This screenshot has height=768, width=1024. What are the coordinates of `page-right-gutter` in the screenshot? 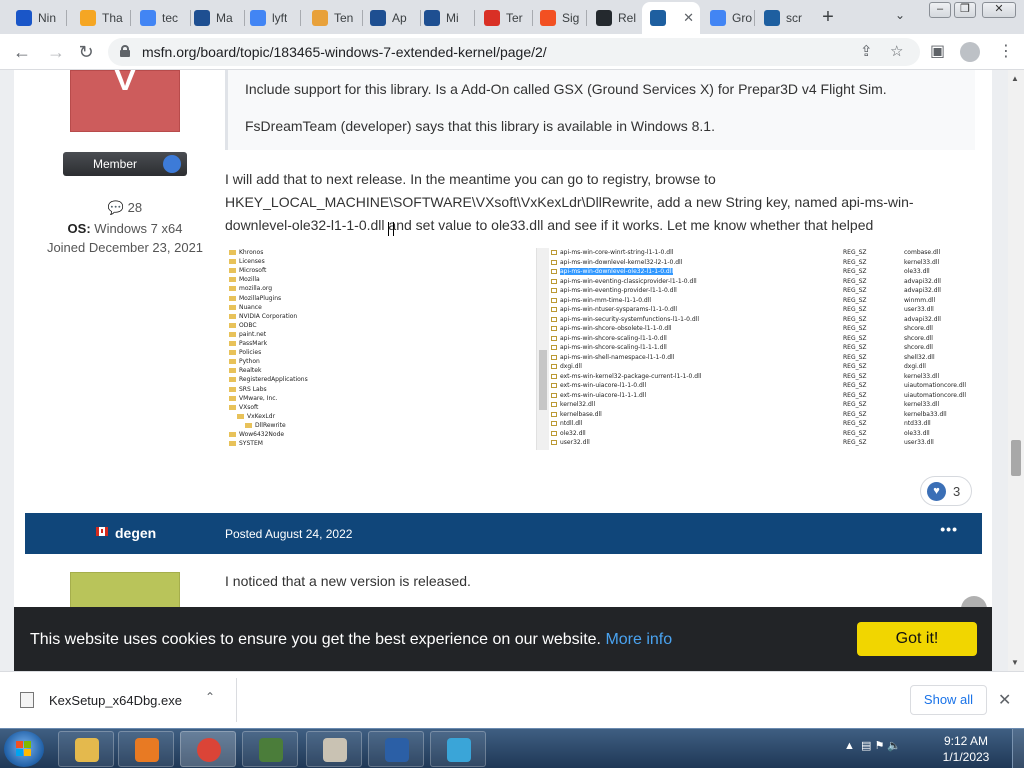 It's located at (1000, 370).